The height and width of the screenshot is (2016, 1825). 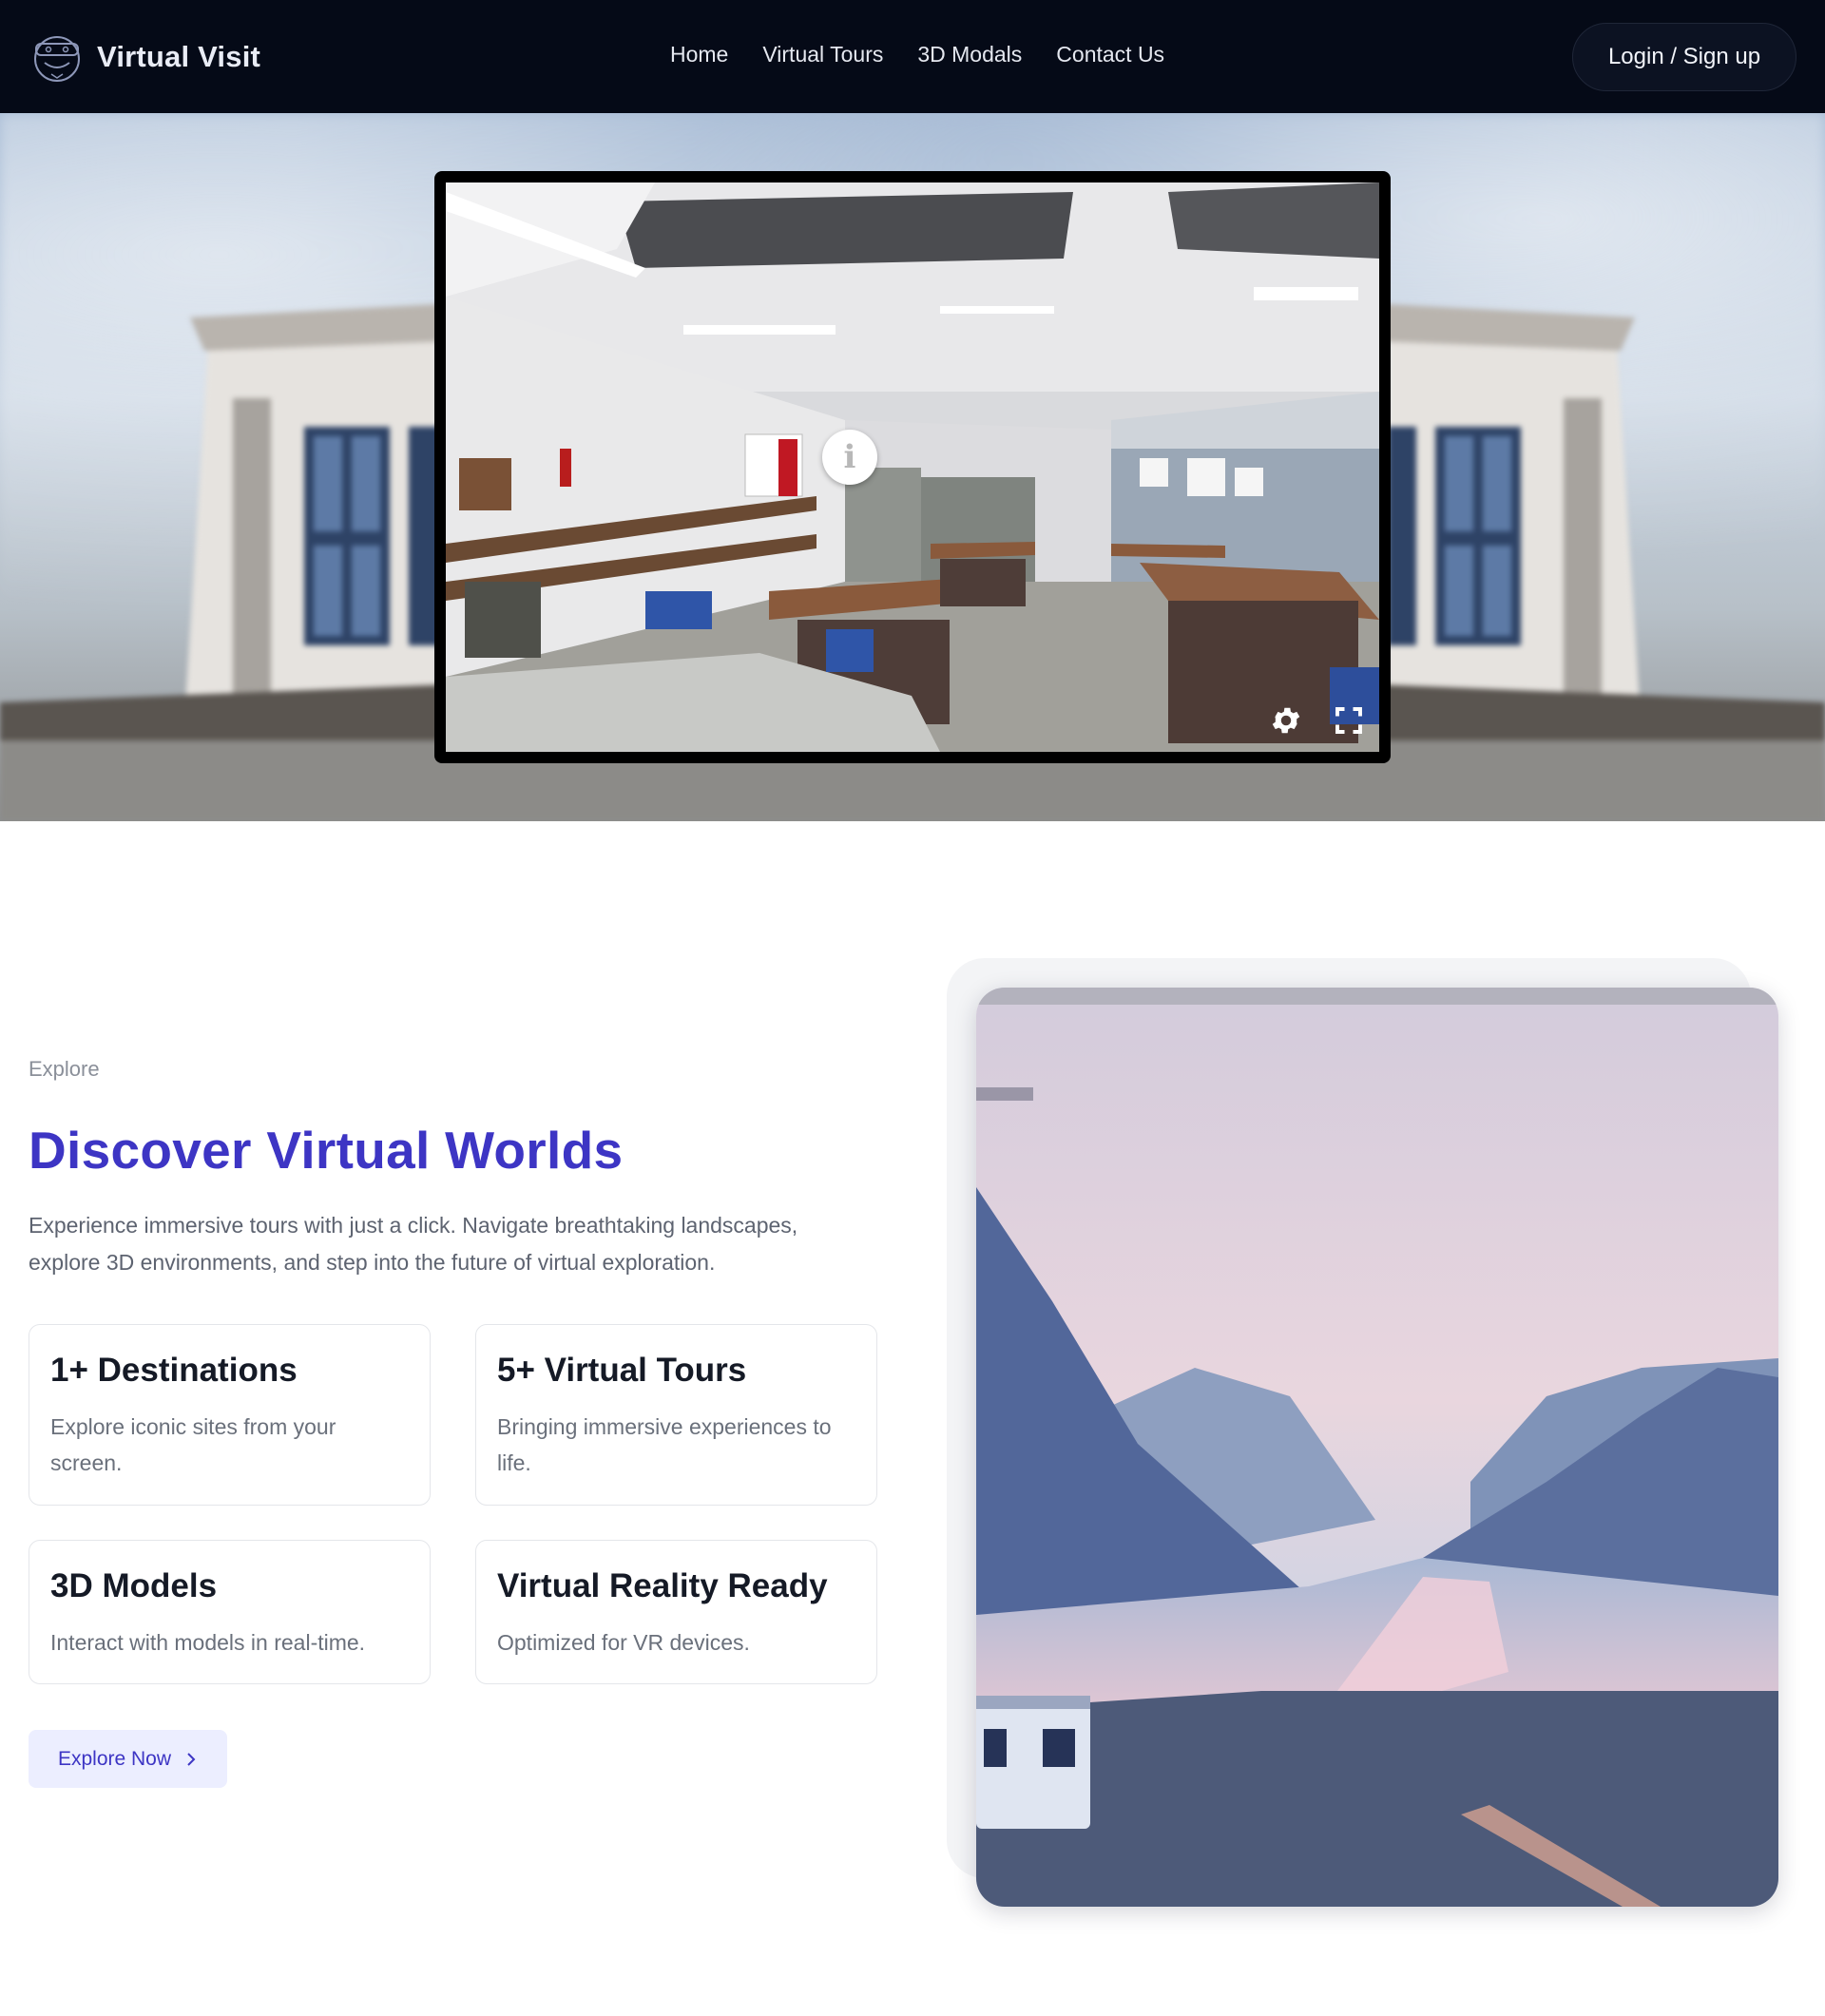 I want to click on brand: Virtual Visit, so click(x=145, y=57).